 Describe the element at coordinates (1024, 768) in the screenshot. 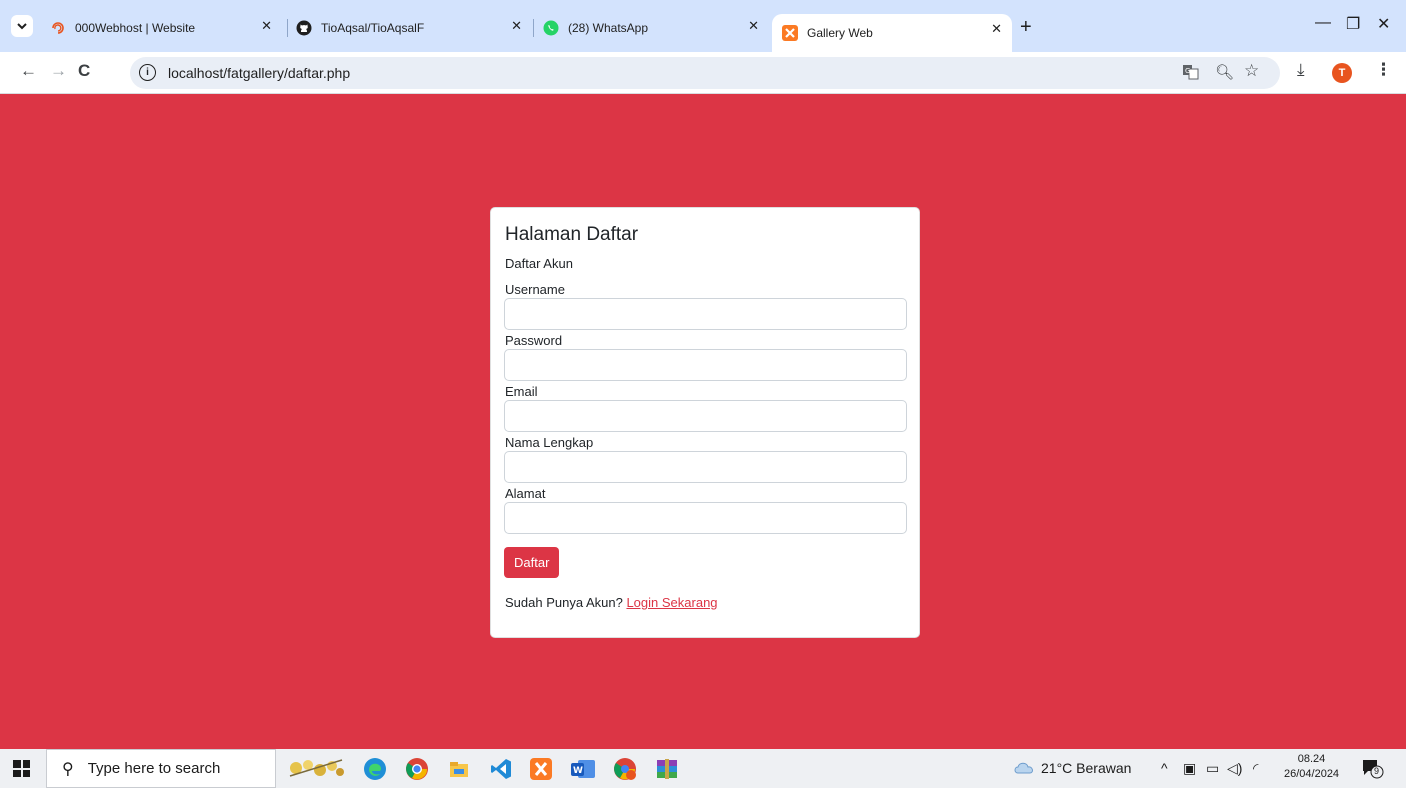

I see `weather-cloud-icon` at that location.